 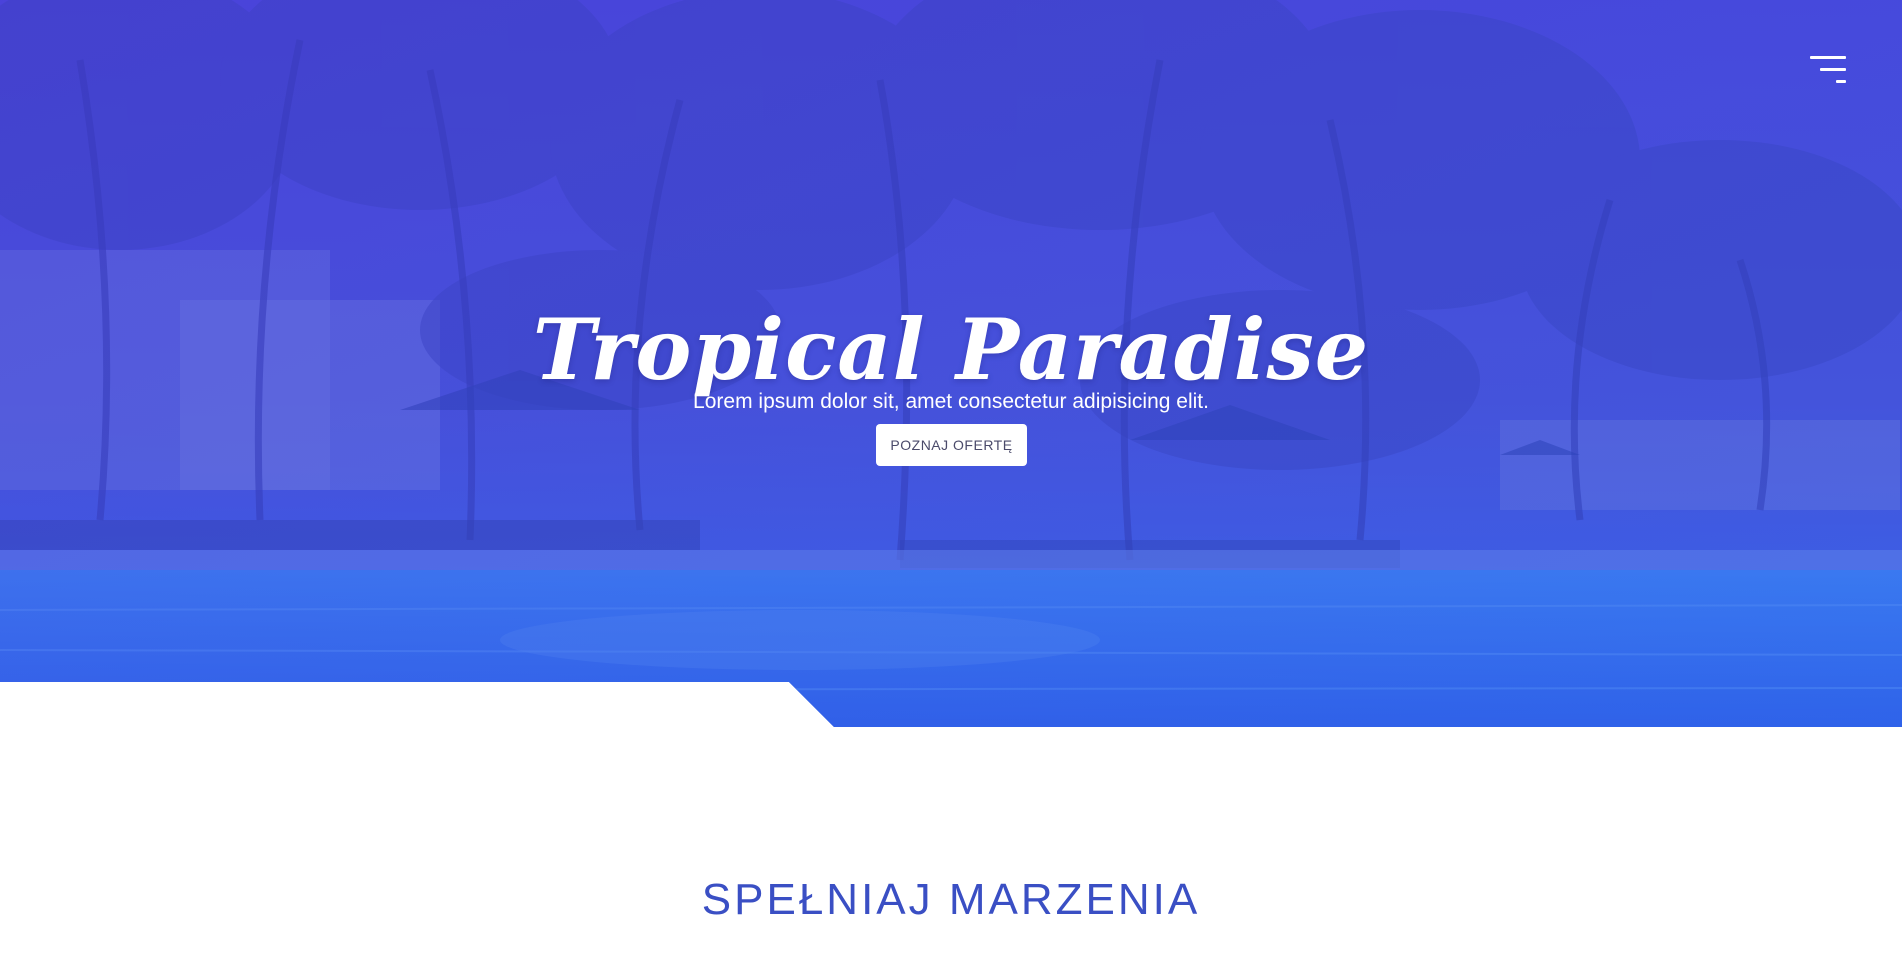 What do you see at coordinates (951, 445) in the screenshot?
I see `offer-button: POZNAJ OFERTĘ` at bounding box center [951, 445].